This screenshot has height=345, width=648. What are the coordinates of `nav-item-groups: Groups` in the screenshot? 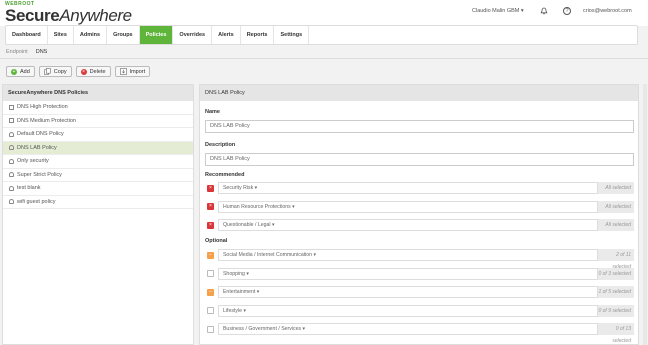 It's located at (123, 35).